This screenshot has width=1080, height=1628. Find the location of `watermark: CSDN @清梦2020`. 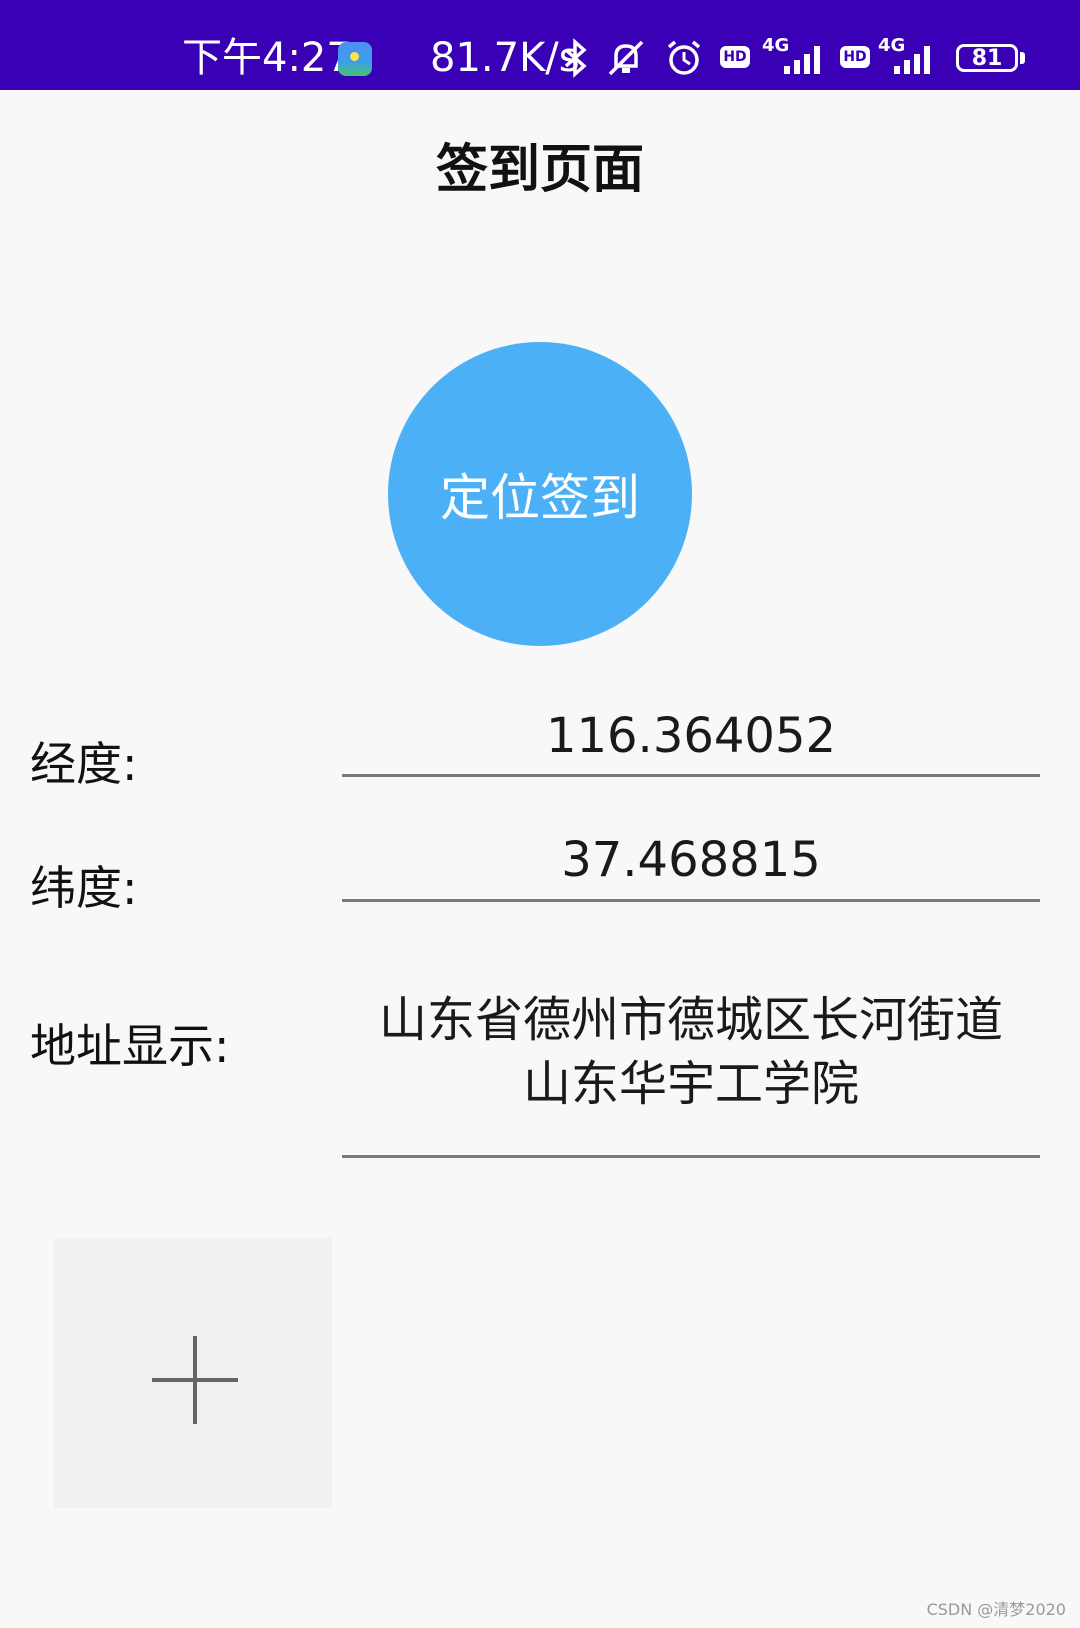

watermark: CSDN @清梦2020 is located at coordinates (996, 1609).